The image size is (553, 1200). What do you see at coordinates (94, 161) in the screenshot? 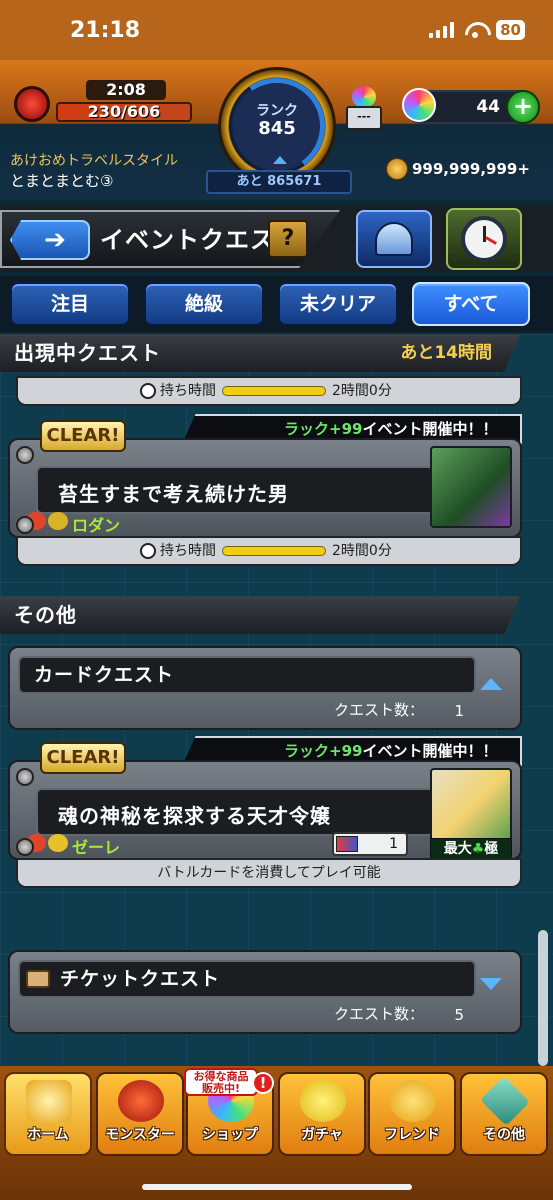
I see `player-title: あけおめトラベルスタイル` at bounding box center [94, 161].